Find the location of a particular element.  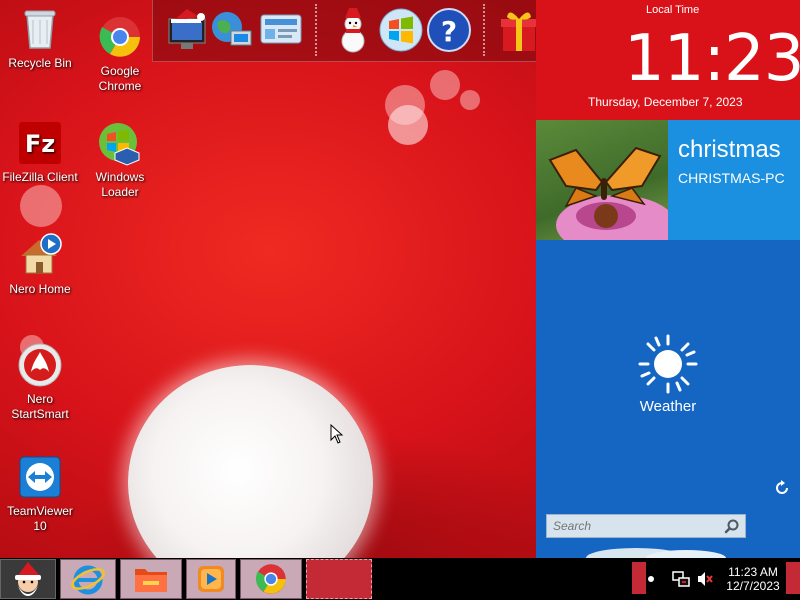

clock-label: Local Time is located at coordinates (673, 10).